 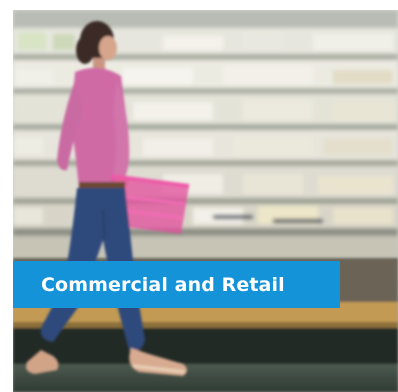 I want to click on category-label-banner: Commercial and Retail, so click(x=176, y=284).